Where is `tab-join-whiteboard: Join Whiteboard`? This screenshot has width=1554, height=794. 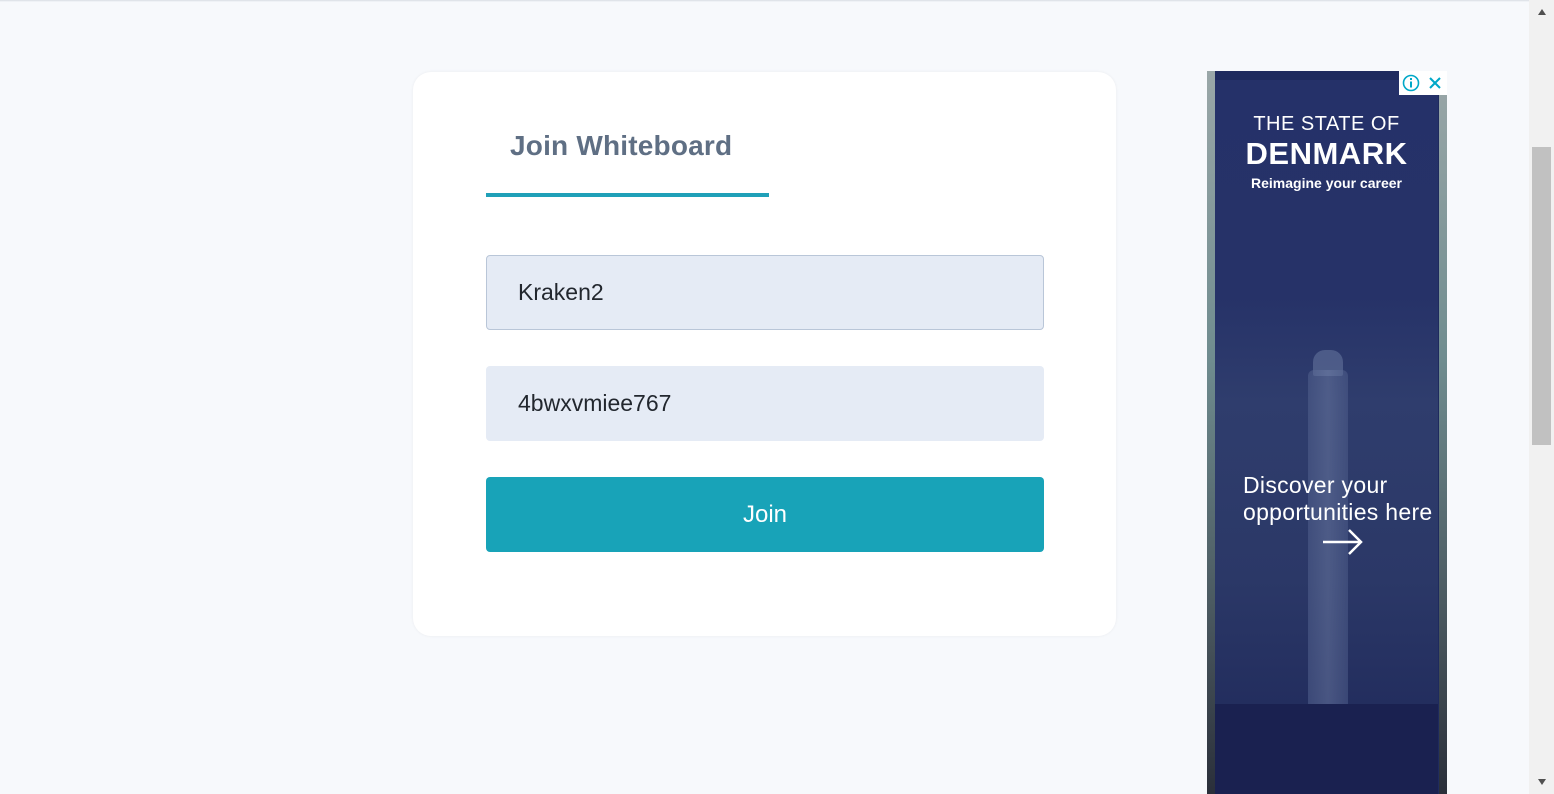 tab-join-whiteboard: Join Whiteboard is located at coordinates (627, 154).